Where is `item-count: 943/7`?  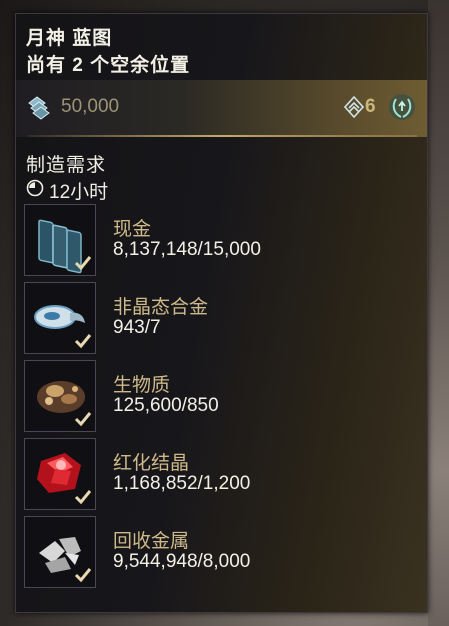 item-count: 943/7 is located at coordinates (137, 327).